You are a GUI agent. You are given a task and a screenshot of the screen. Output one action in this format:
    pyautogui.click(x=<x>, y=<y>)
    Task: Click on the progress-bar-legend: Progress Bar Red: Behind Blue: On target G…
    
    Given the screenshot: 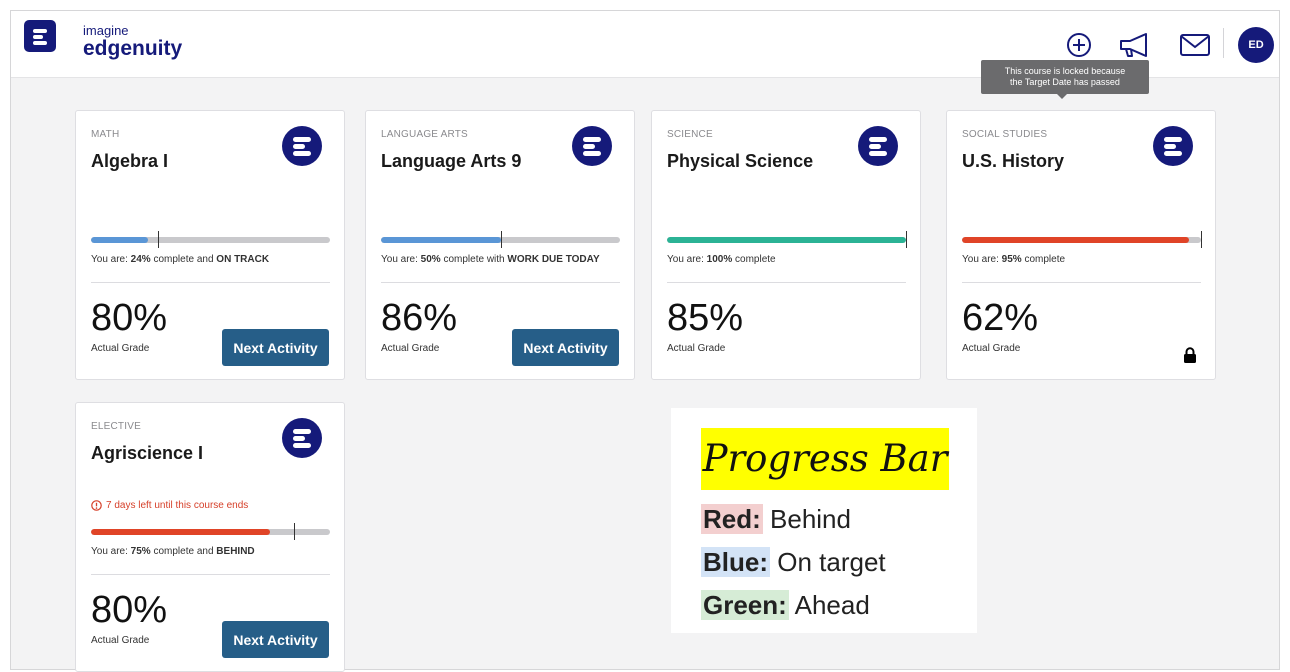 What is the action you would take?
    pyautogui.click(x=824, y=520)
    